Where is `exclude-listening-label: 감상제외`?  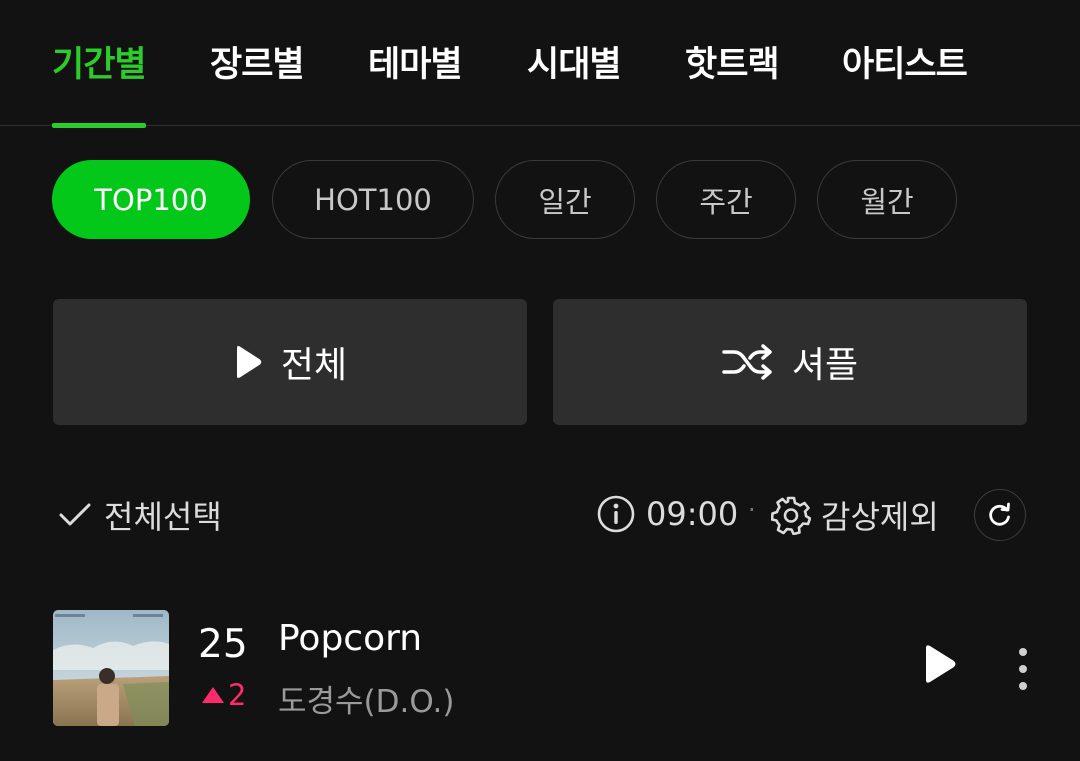
exclude-listening-label: 감상제외 is located at coordinates (880, 517).